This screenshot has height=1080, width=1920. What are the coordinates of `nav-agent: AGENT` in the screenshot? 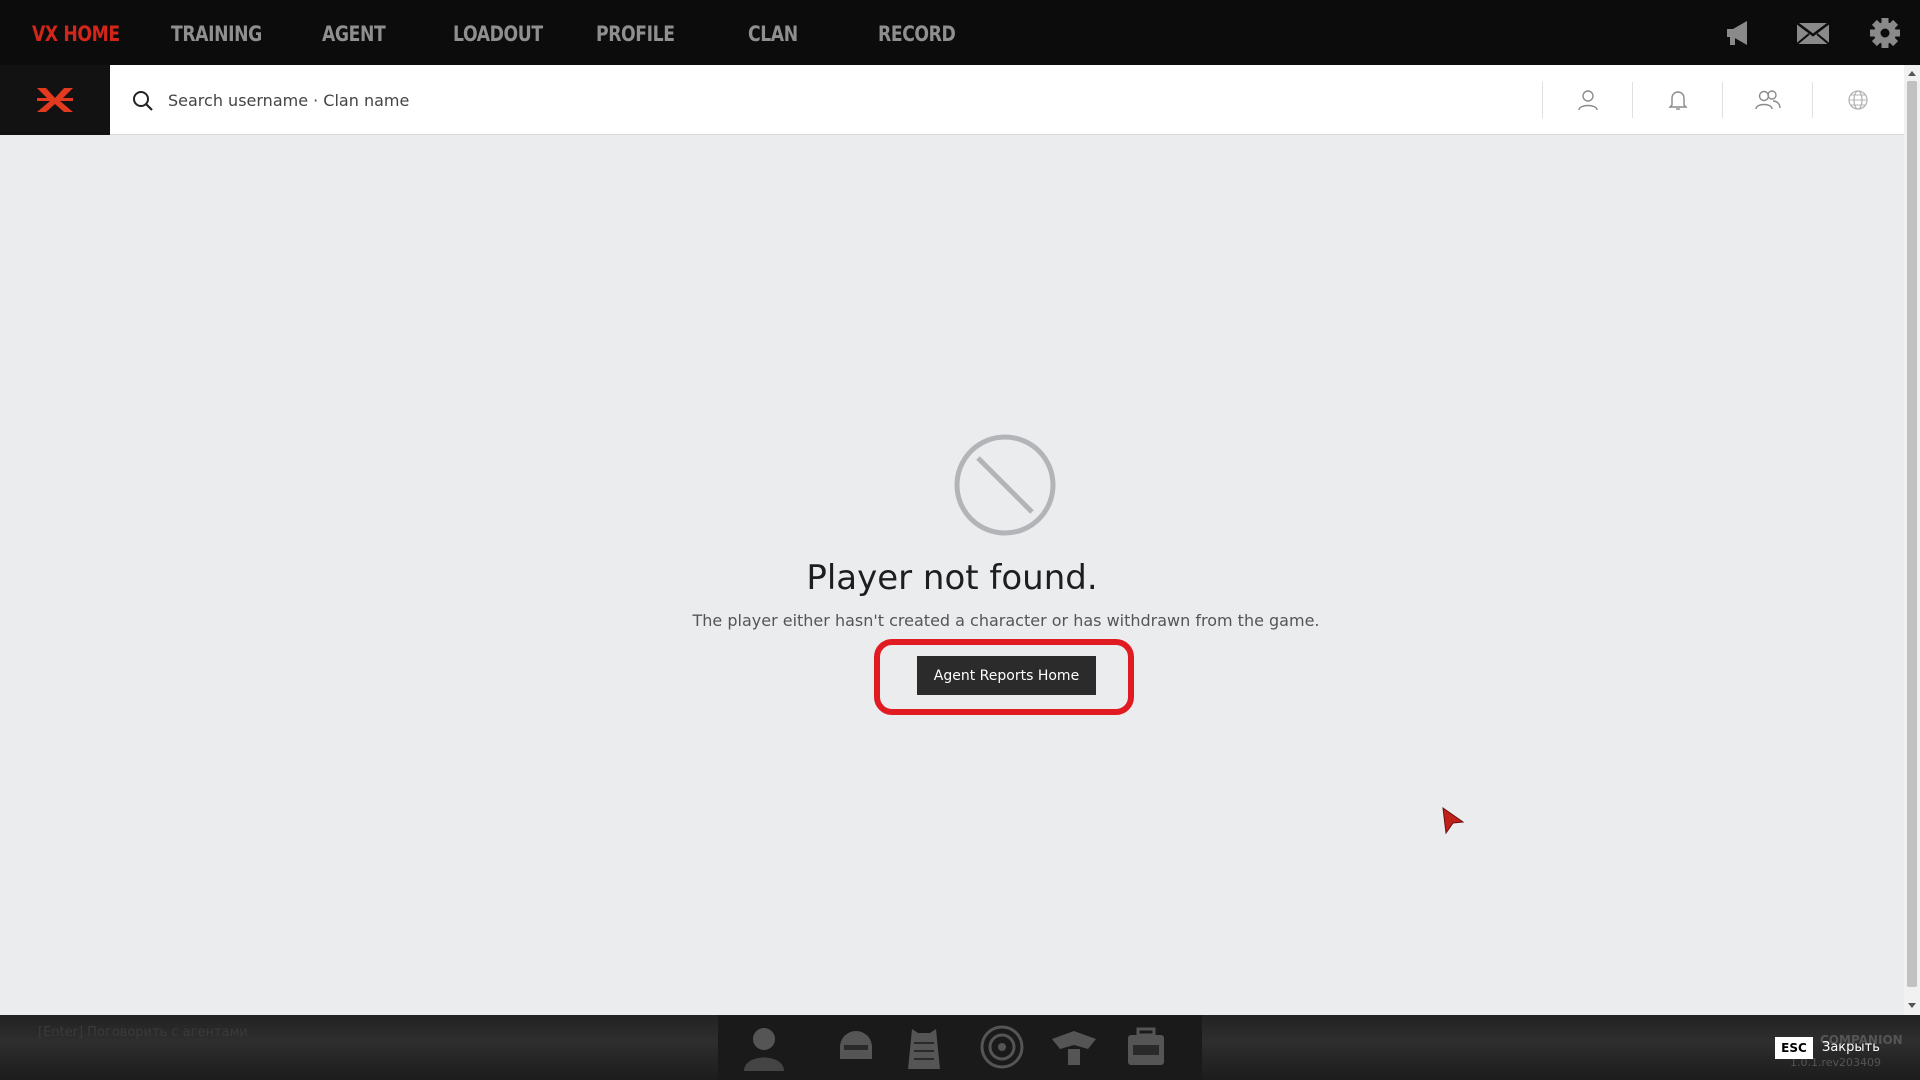 It's located at (354, 32).